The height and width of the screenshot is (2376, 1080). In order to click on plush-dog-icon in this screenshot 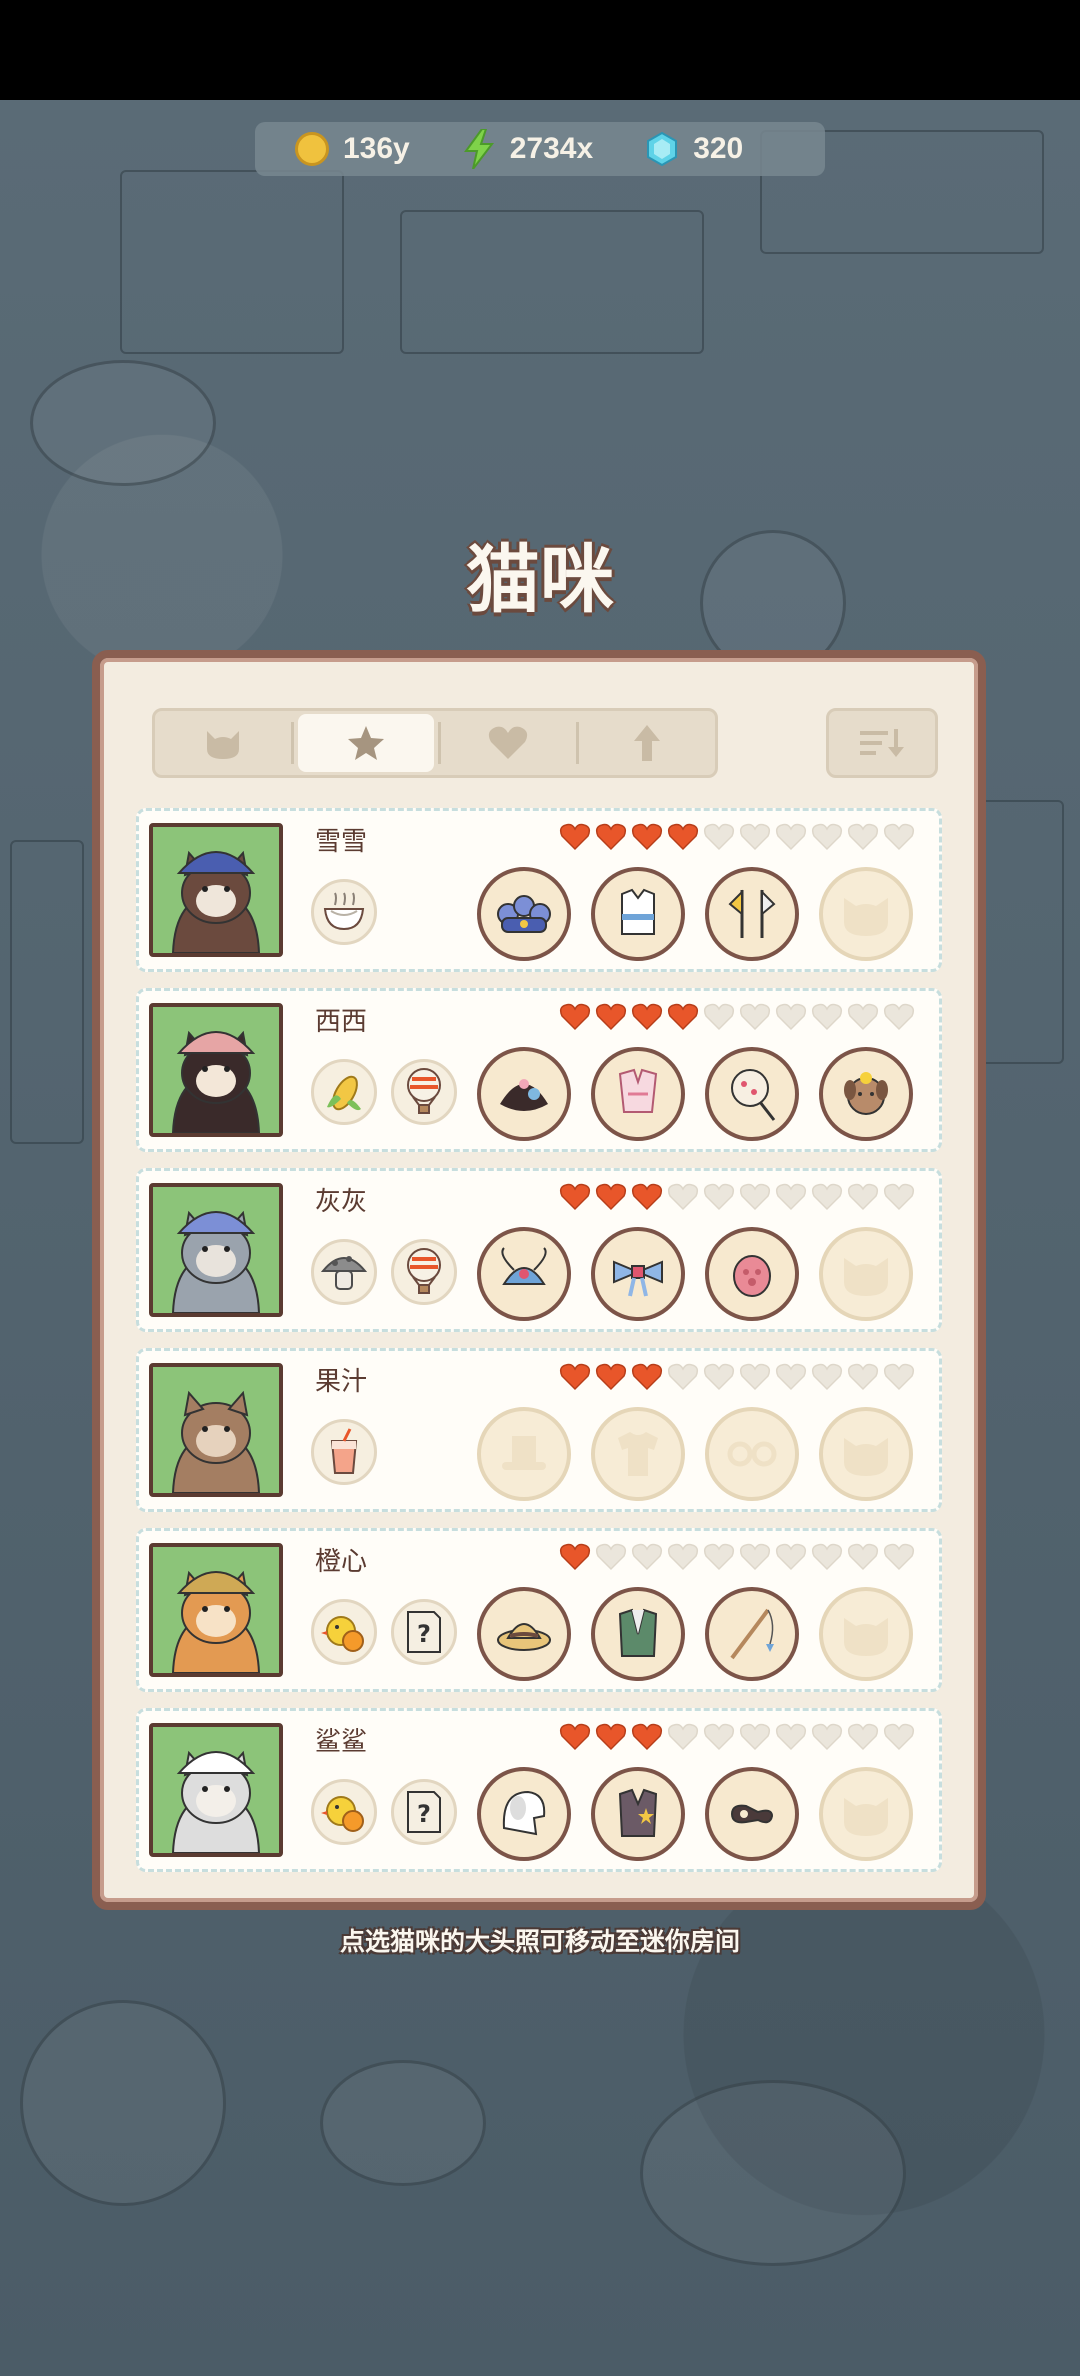, I will do `click(866, 1094)`.